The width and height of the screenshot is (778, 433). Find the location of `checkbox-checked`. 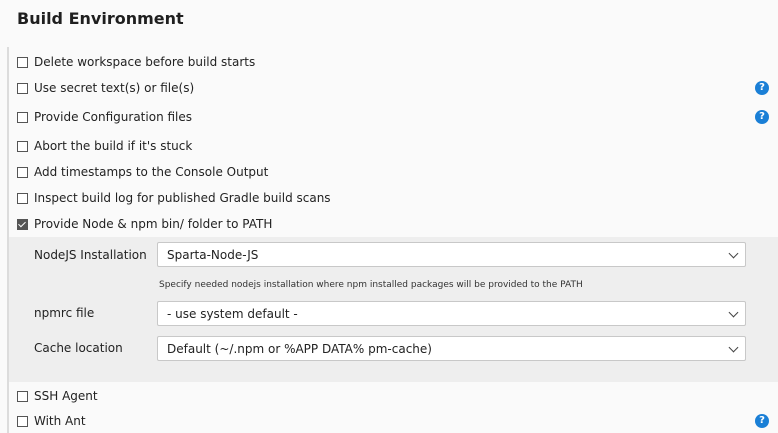

checkbox-checked is located at coordinates (22, 224).